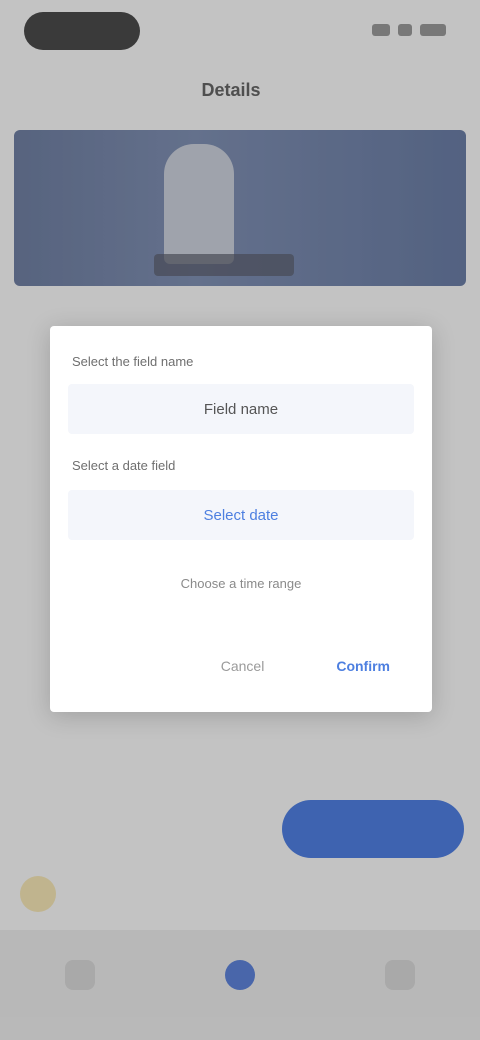 Image resolution: width=480 pixels, height=1040 pixels. Describe the element at coordinates (133, 361) in the screenshot. I see `field-name-label: Select the field name` at that location.